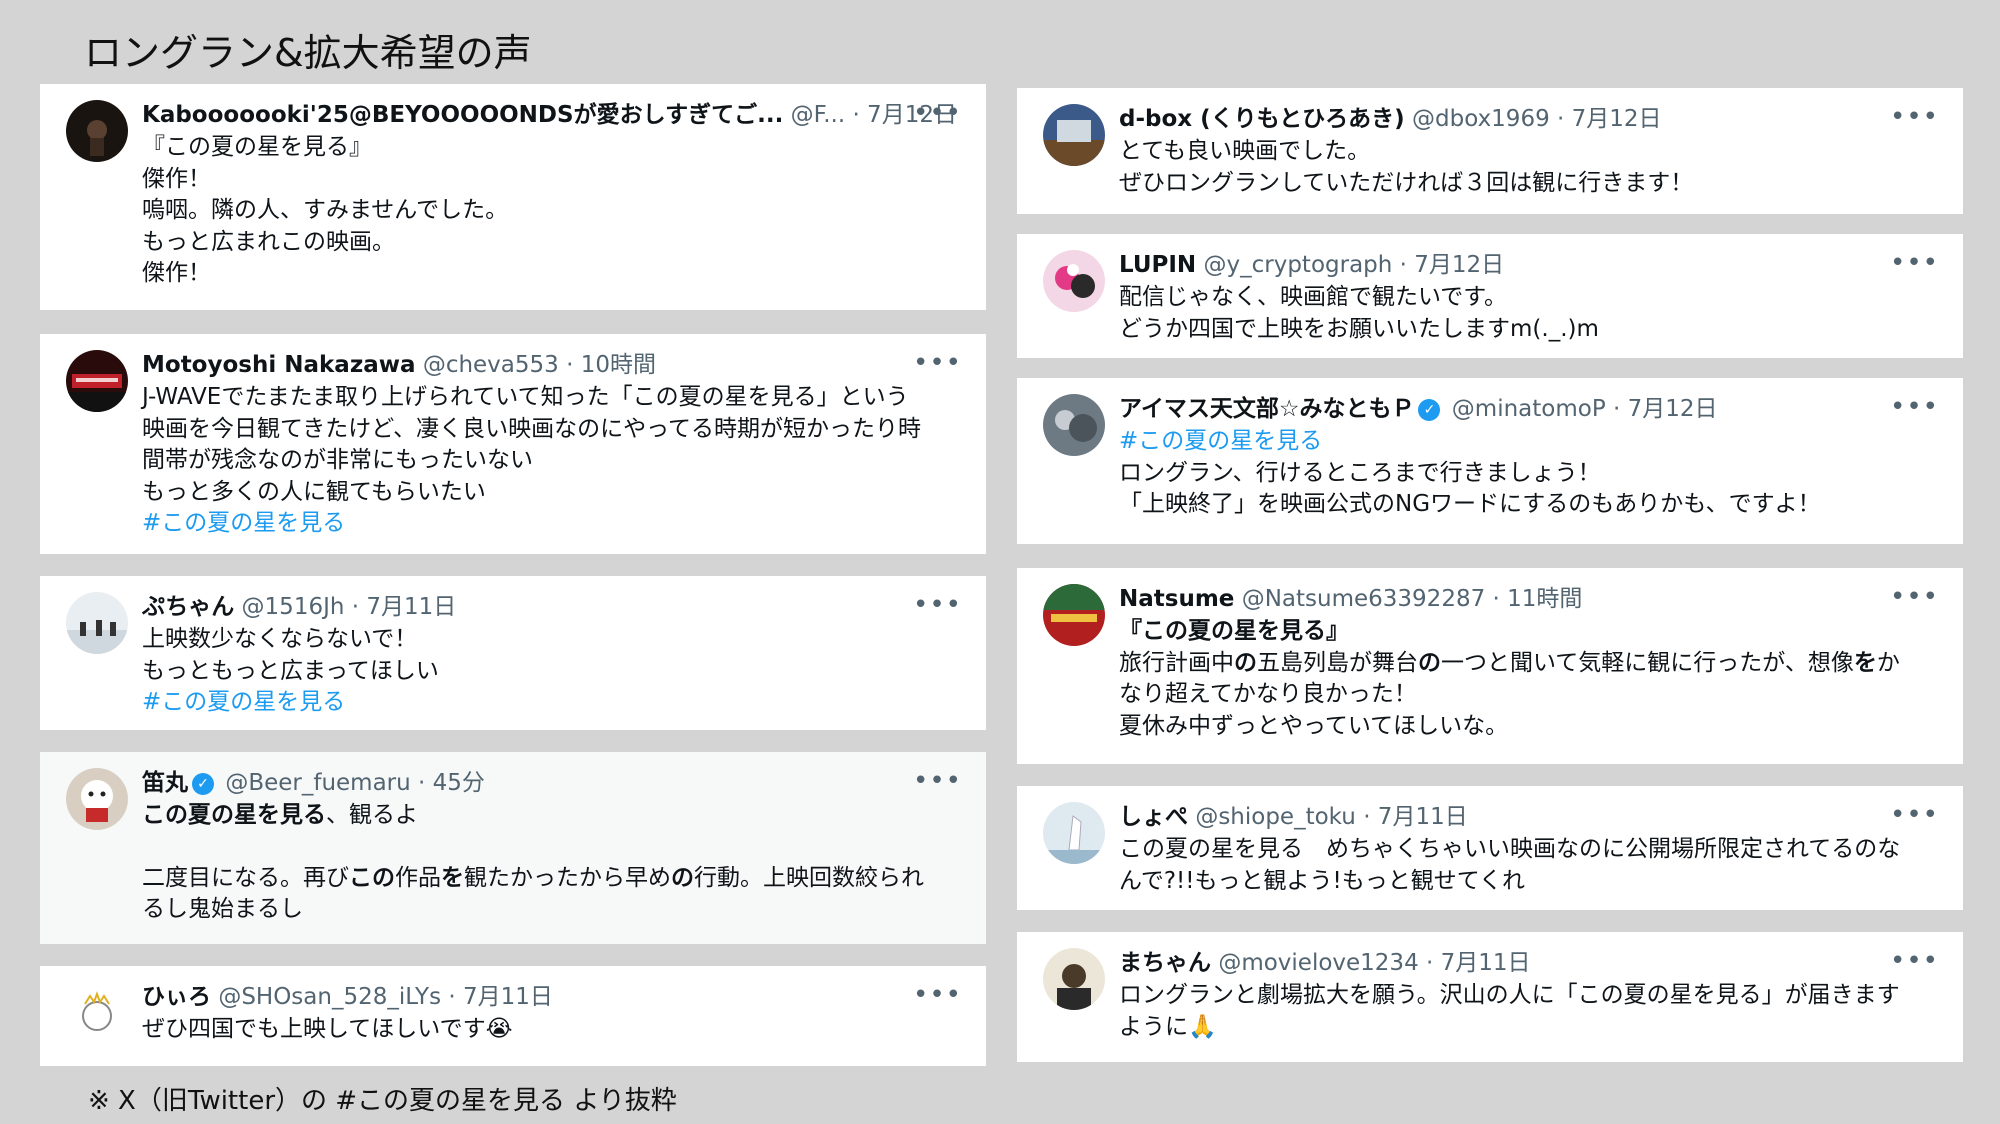  Describe the element at coordinates (317, 783) in the screenshot. I see `user-handle: @Beer_fuemaru` at that location.